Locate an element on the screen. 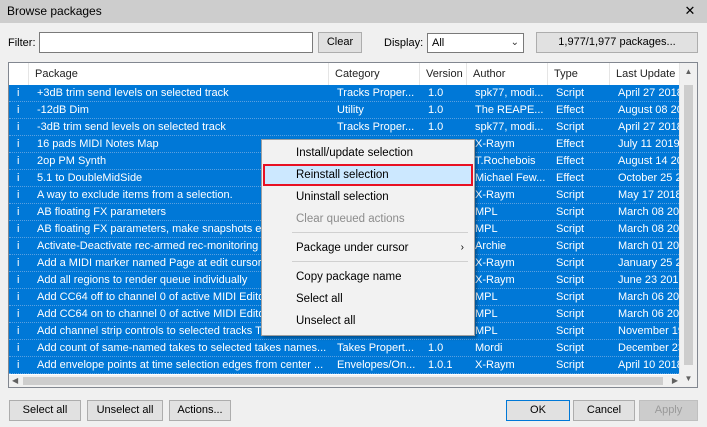  cell-updated: October 25 2 is located at coordinates (649, 178).